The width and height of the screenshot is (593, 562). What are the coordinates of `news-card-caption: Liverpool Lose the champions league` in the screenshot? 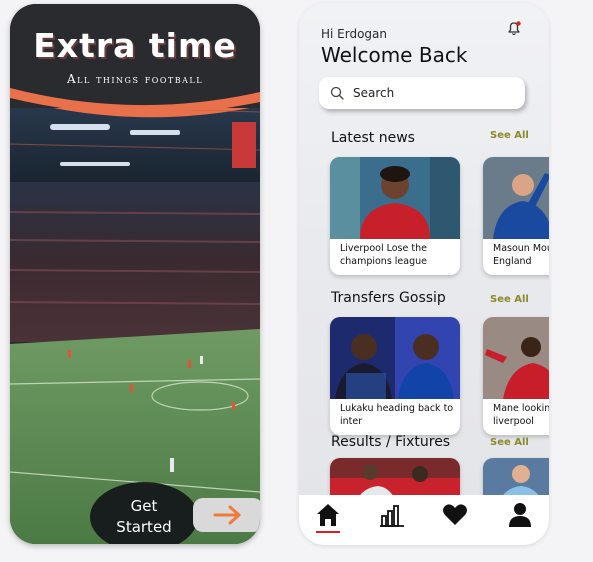 It's located at (383, 255).